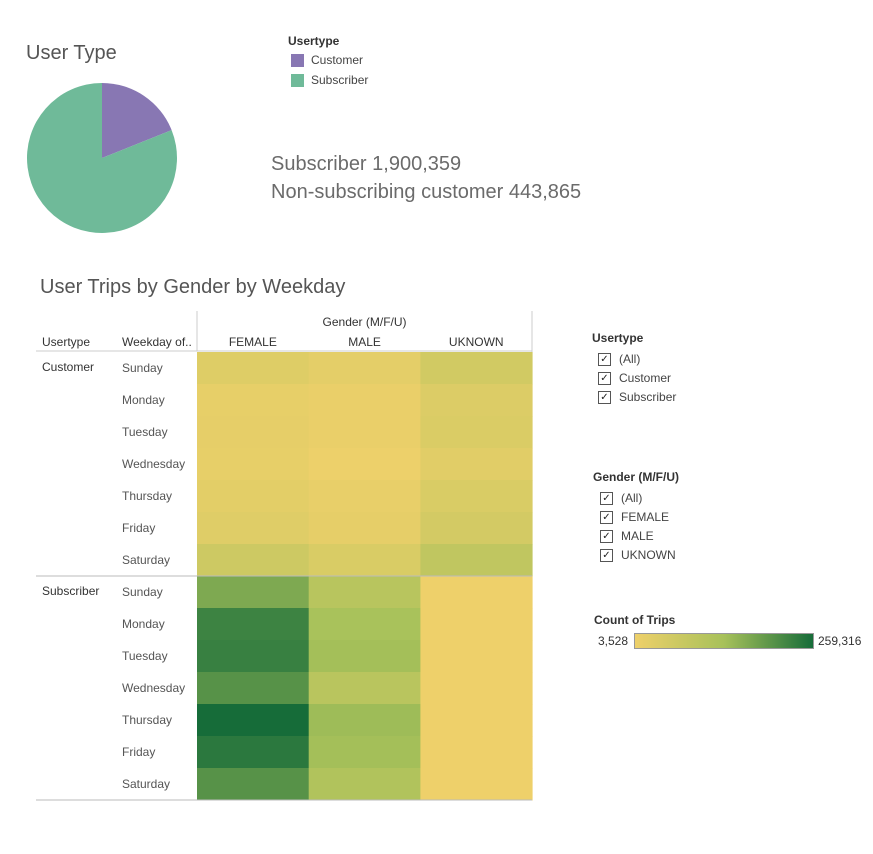 This screenshot has height=854, width=873. Describe the element at coordinates (648, 555) in the screenshot. I see `gender-filter-unknown-label: UKNOWN` at that location.